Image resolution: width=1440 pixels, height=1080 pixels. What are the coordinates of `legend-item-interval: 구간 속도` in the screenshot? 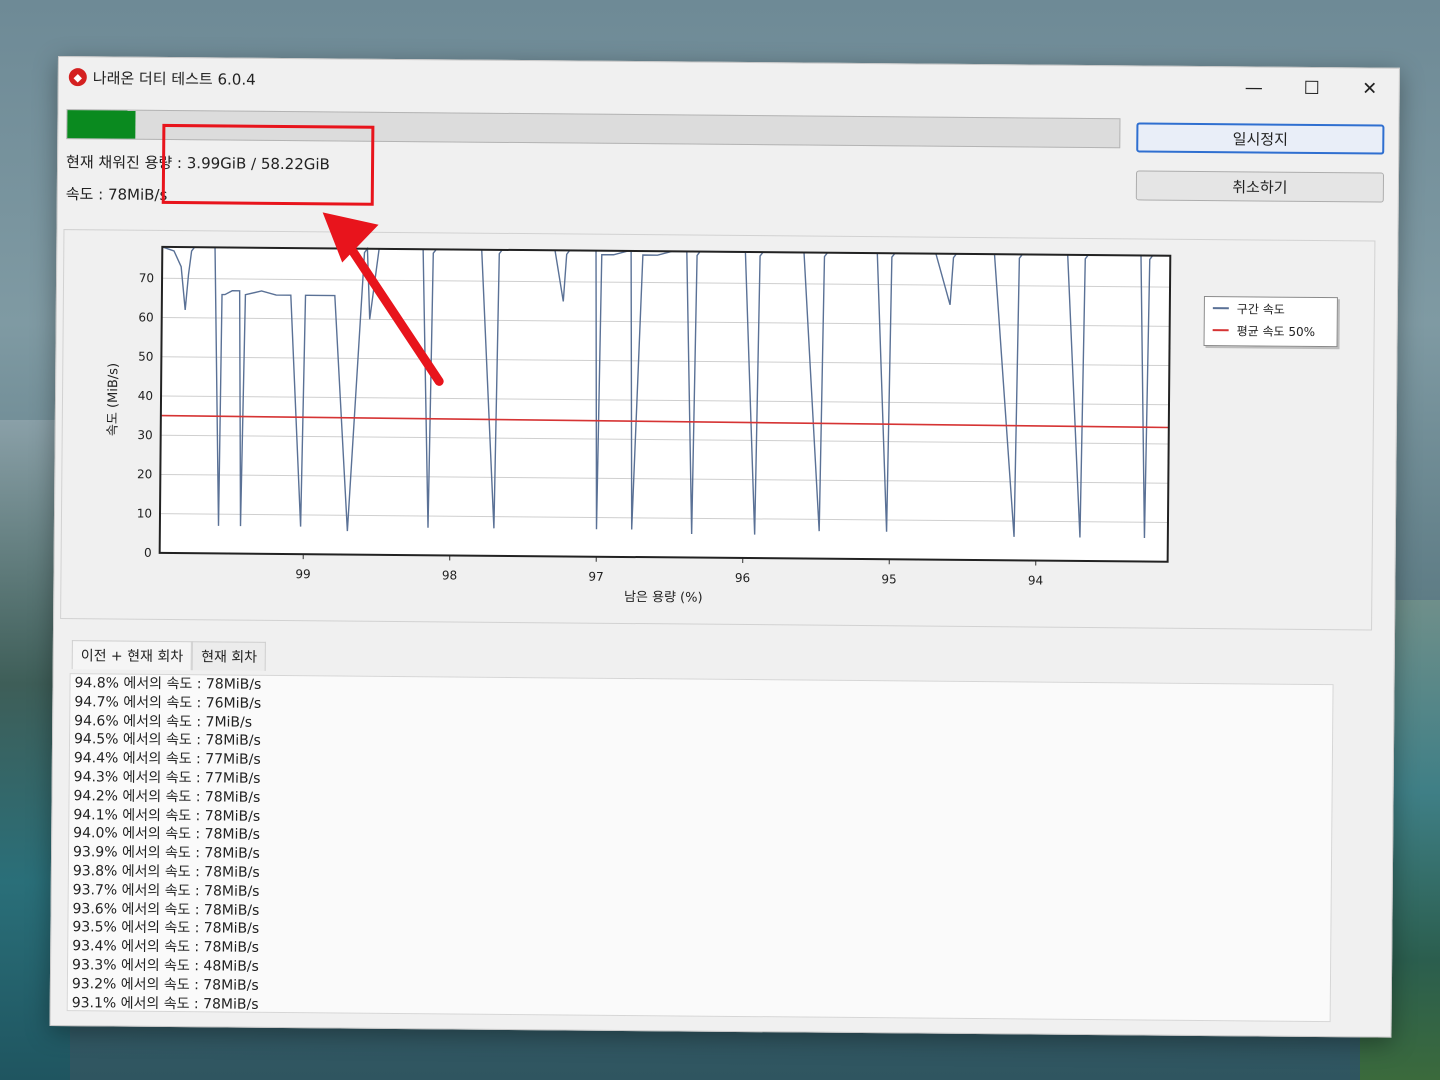 It's located at (1271, 308).